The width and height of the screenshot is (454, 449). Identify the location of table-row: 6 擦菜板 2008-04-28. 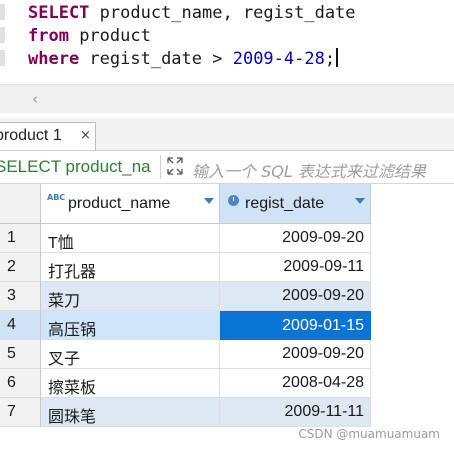
(185, 383).